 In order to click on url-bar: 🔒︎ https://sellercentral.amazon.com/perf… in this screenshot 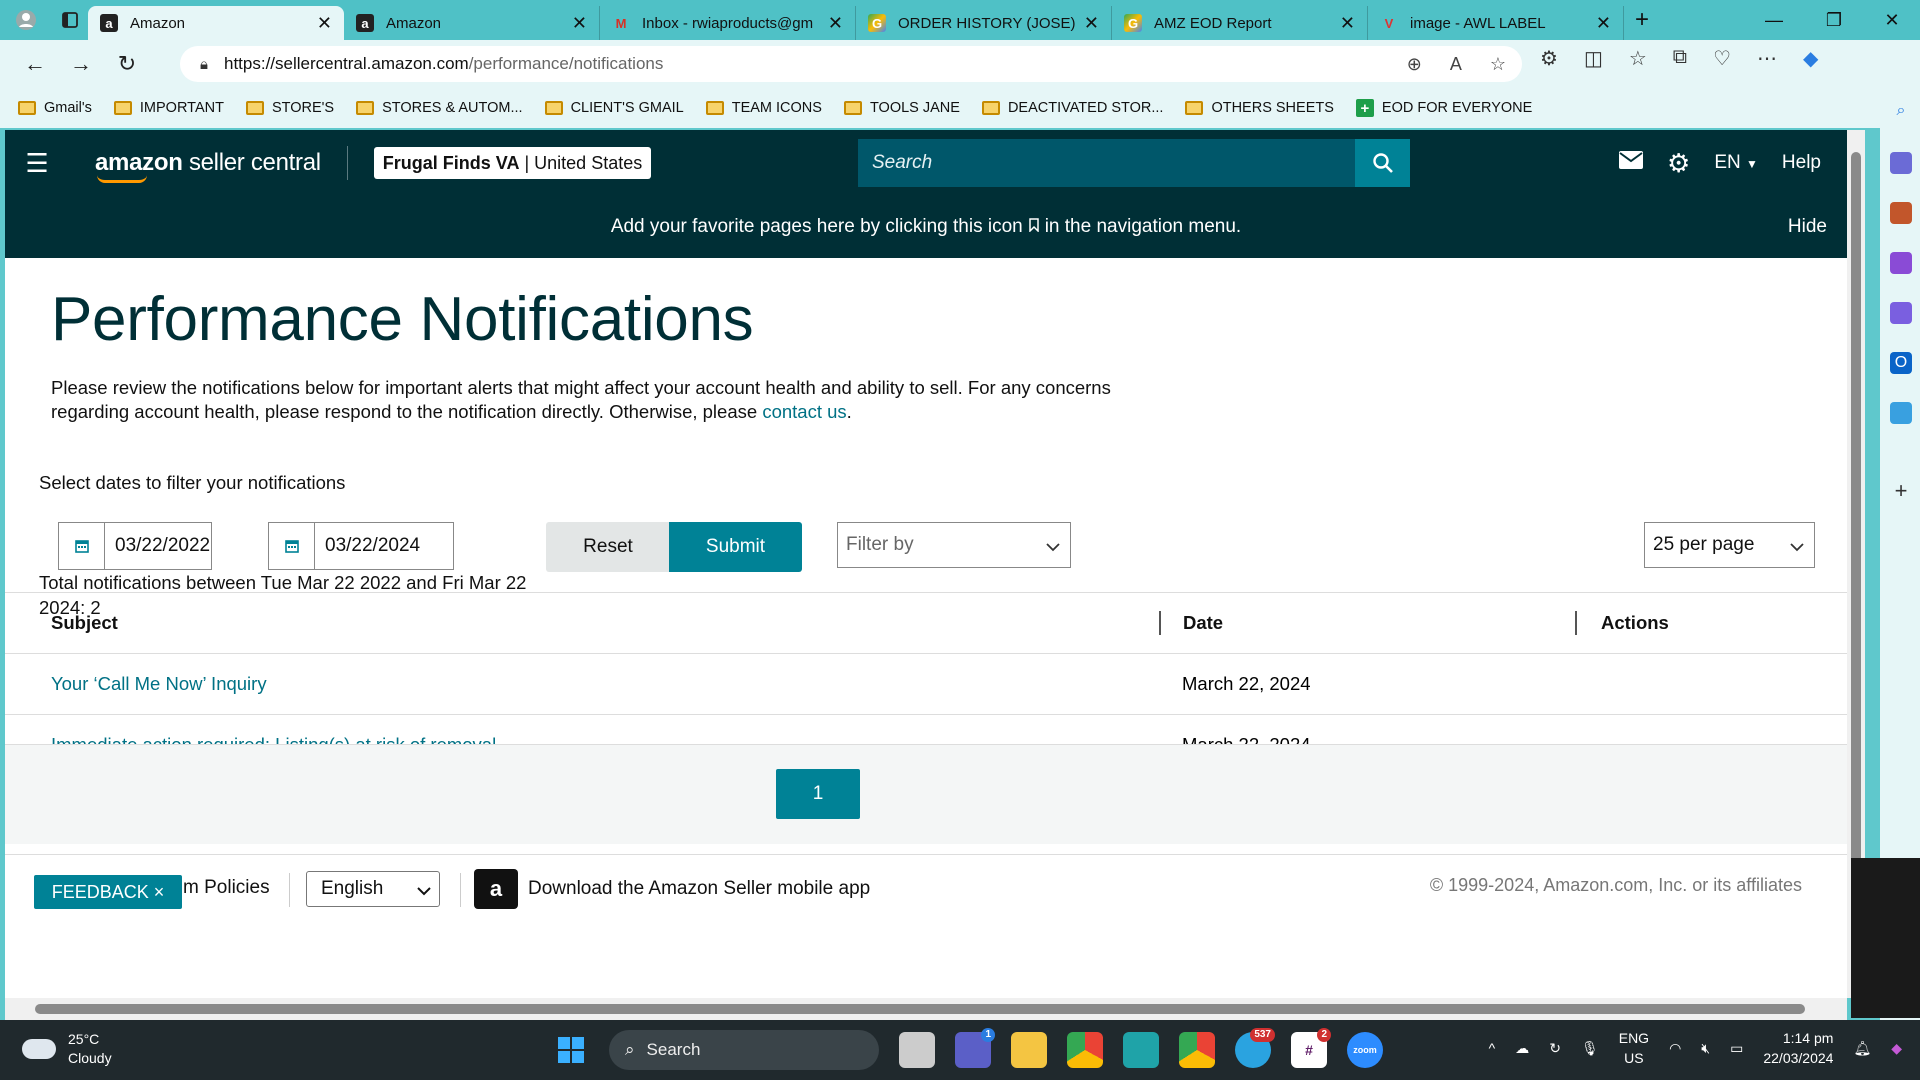, I will do `click(851, 64)`.